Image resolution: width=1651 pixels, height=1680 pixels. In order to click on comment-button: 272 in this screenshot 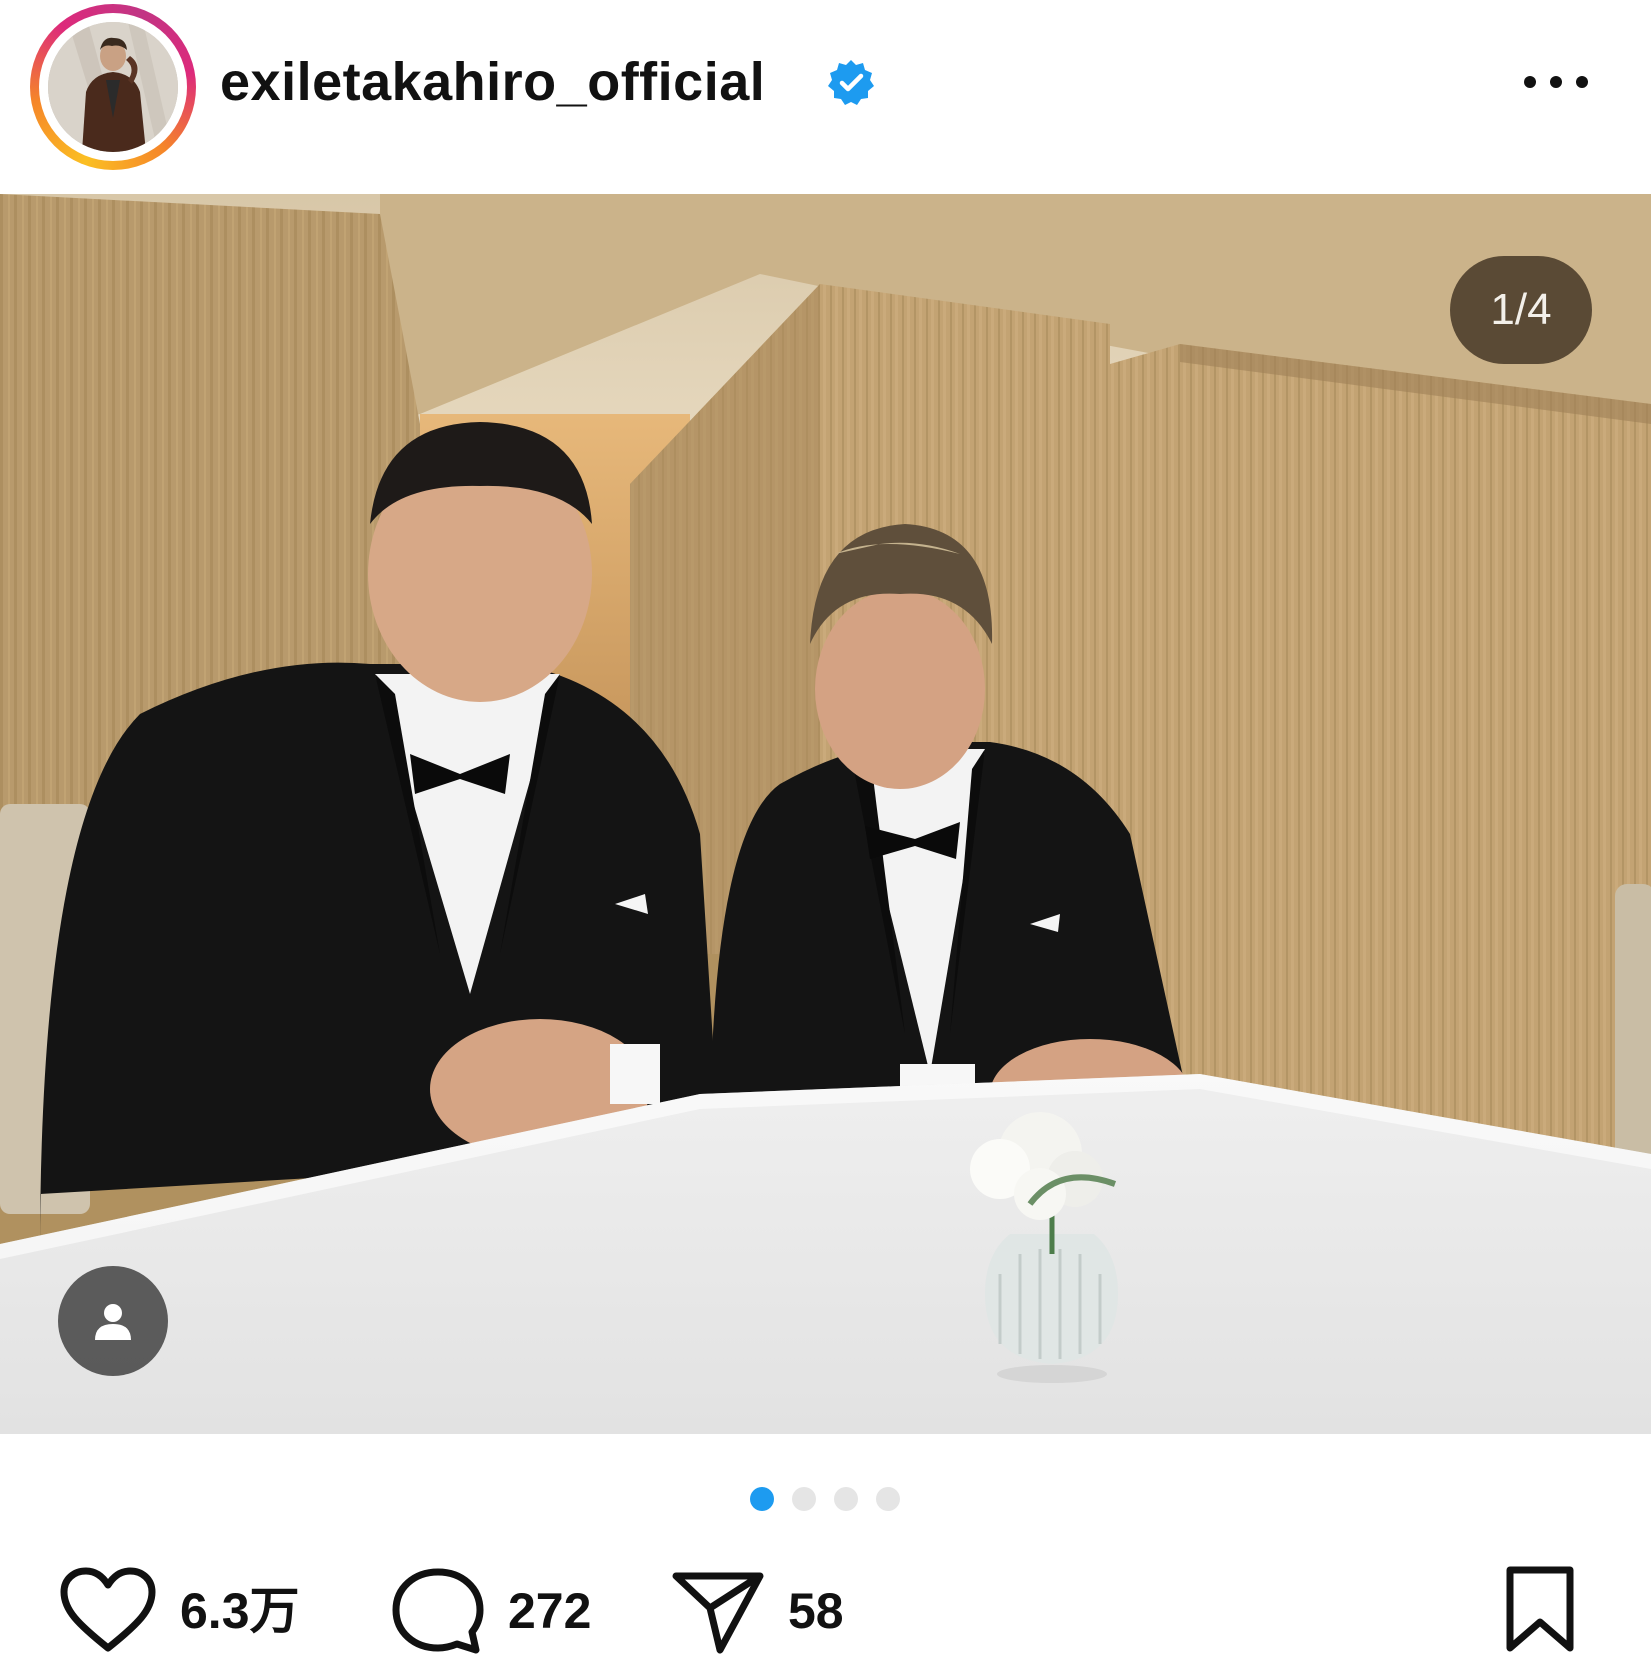, I will do `click(490, 1611)`.